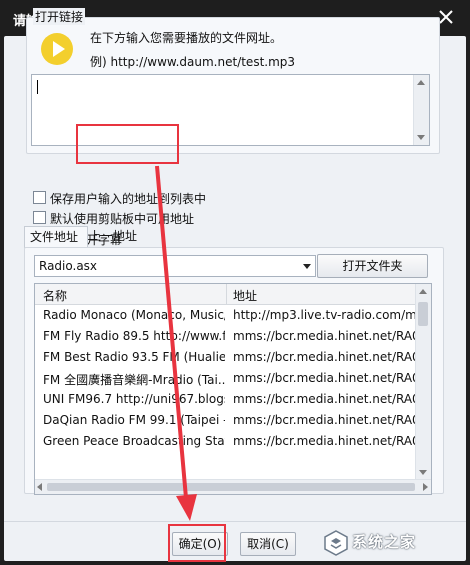 Image resolution: width=470 pixels, height=565 pixels. Describe the element at coordinates (122, 219) in the screenshot. I see `use-clipboard-label: 默认使用剪贴板中可用地址` at that location.